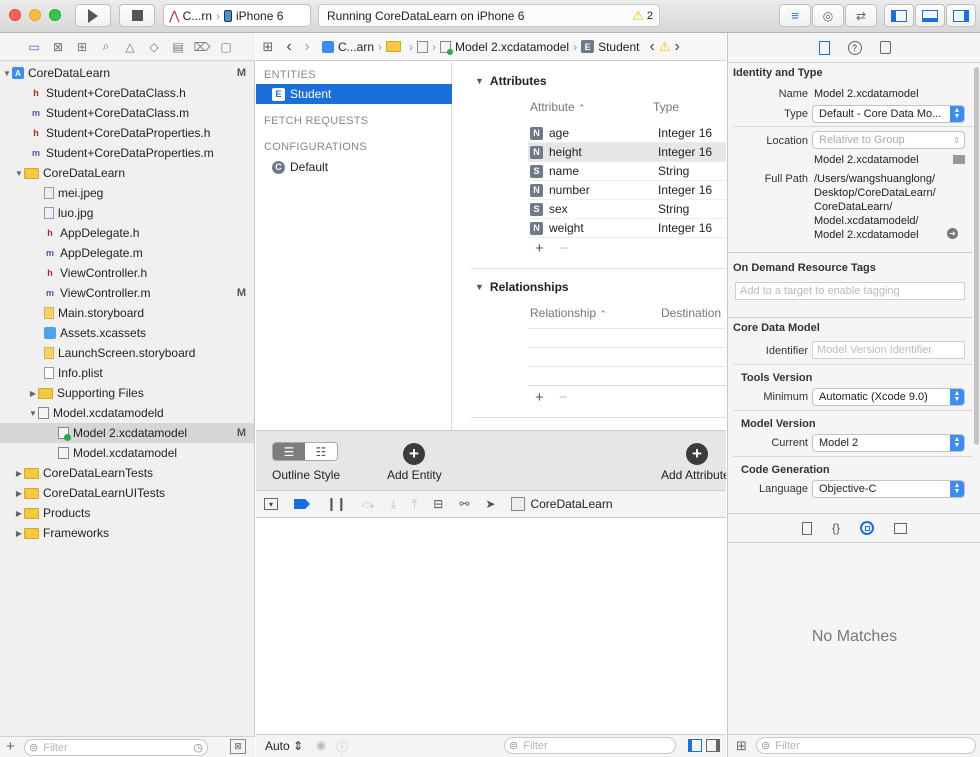 The image size is (980, 757). Describe the element at coordinates (888, 489) in the screenshot. I see `language-popup: Objective-C ▲ ▼` at that location.